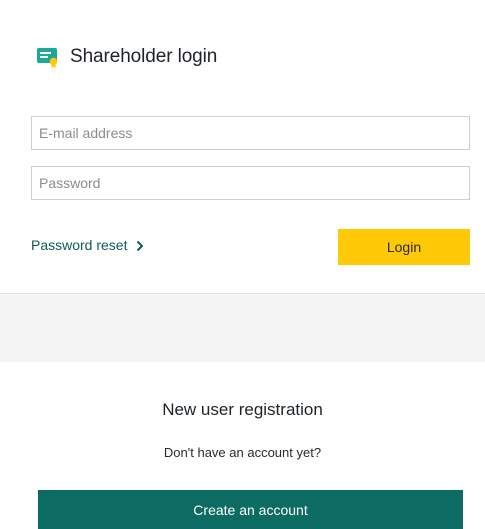 This screenshot has height=529, width=485. Describe the element at coordinates (242, 328) in the screenshot. I see `section-separator-band` at that location.